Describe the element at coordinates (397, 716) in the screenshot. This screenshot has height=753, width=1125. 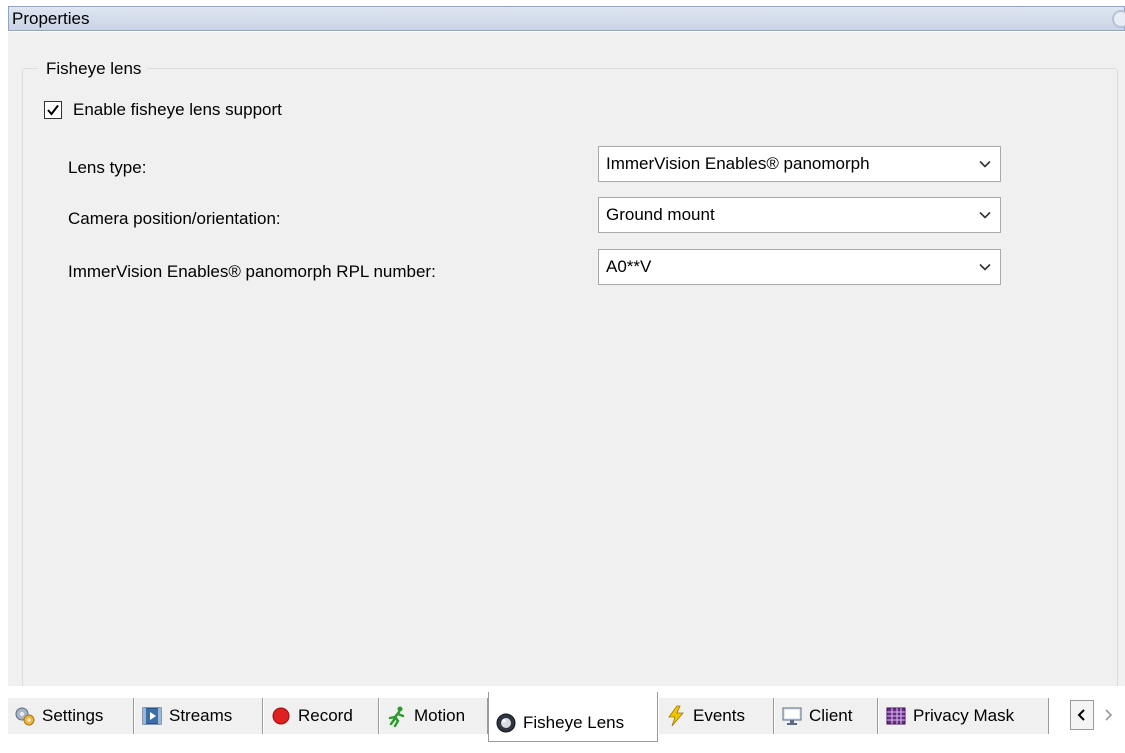
I see `motion-icon` at that location.